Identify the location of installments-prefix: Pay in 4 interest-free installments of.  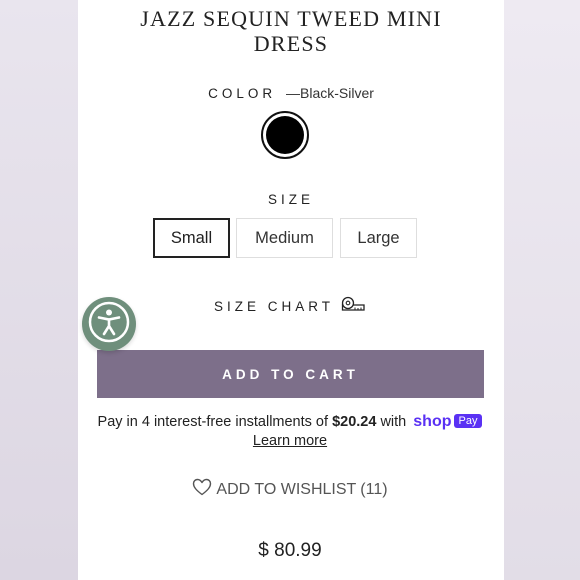
(213, 422).